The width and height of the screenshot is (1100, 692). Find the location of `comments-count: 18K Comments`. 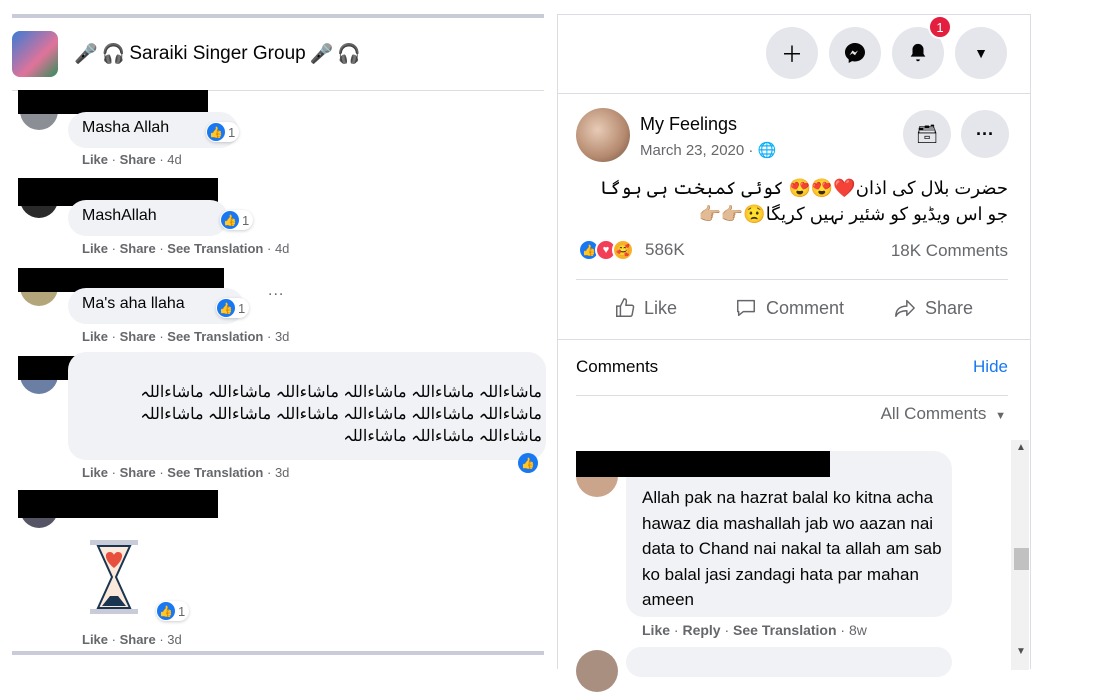

comments-count: 18K Comments is located at coordinates (949, 251).